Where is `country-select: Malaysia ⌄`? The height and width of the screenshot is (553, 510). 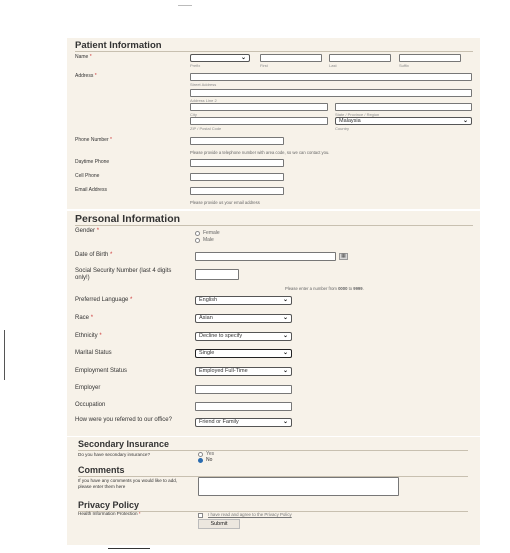 country-select: Malaysia ⌄ is located at coordinates (403, 121).